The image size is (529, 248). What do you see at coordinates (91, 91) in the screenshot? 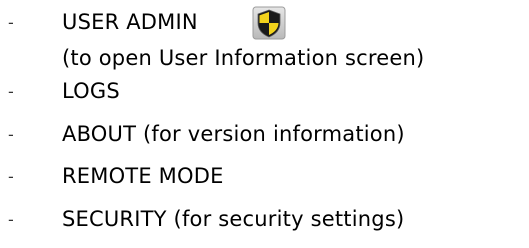
I see `logs-label: LOGS` at bounding box center [91, 91].